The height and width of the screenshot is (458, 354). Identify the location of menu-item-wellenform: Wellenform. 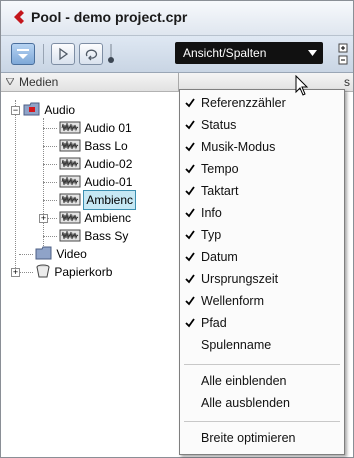
(262, 301).